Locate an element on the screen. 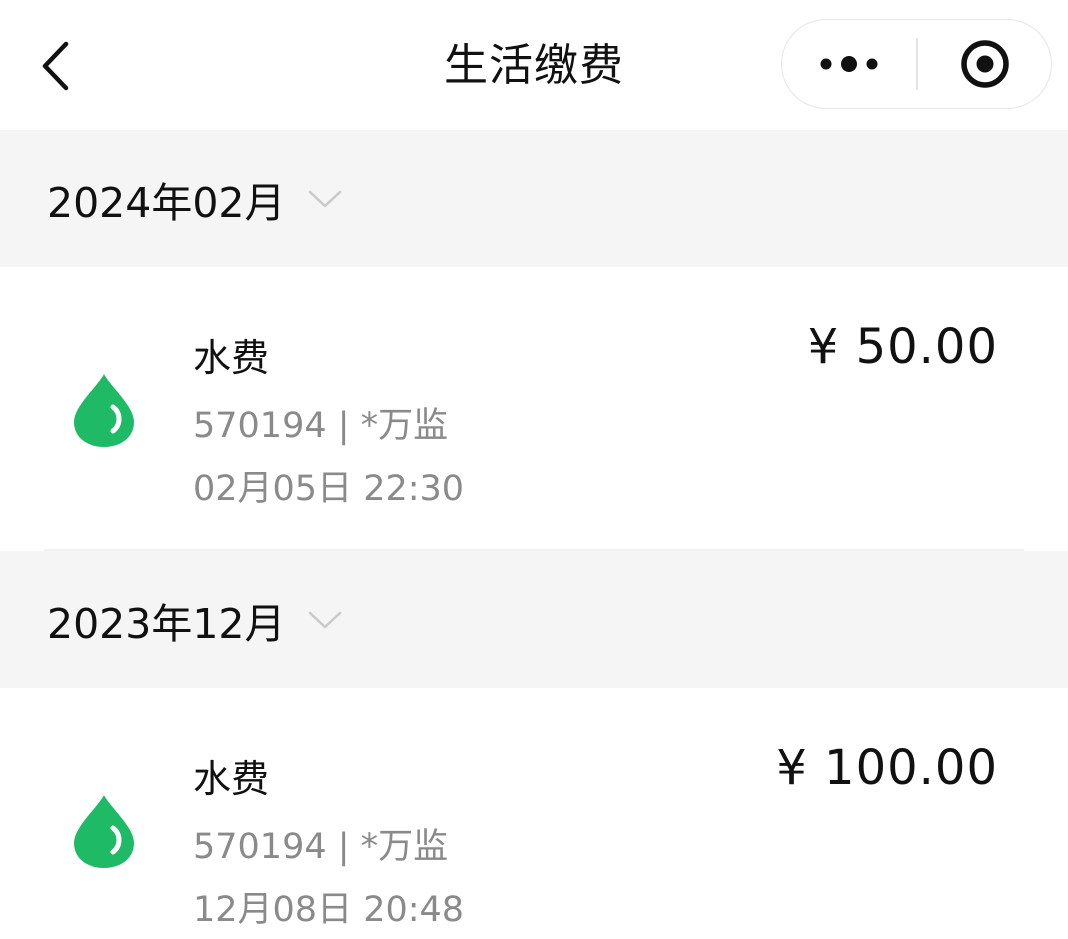  bill-amount: ¥ 100.00 is located at coordinates (887, 768).